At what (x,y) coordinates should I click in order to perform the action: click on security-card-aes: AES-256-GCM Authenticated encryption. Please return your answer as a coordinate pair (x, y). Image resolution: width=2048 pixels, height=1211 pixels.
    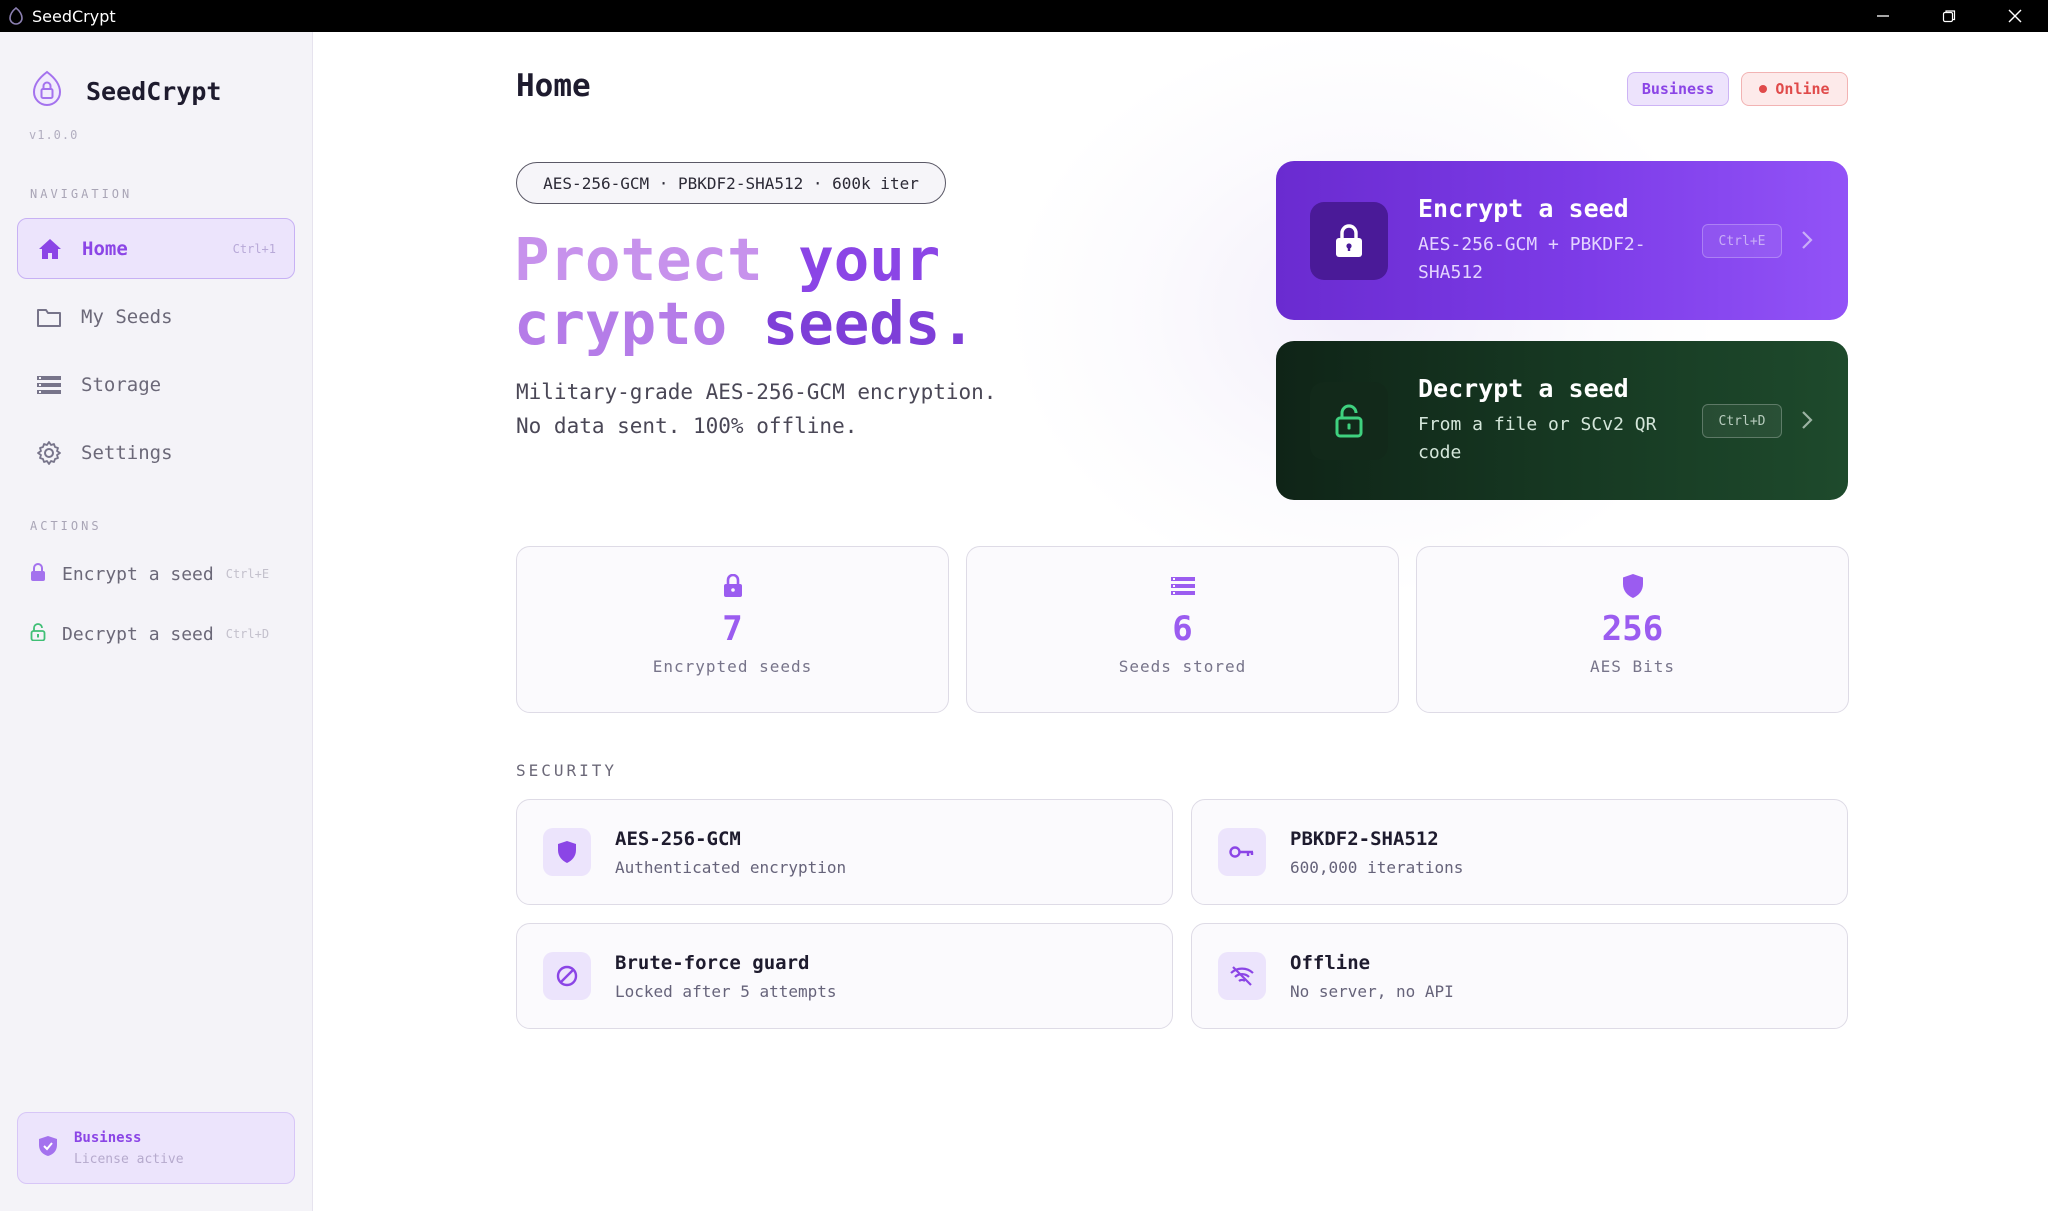
    Looking at the image, I should click on (844, 852).